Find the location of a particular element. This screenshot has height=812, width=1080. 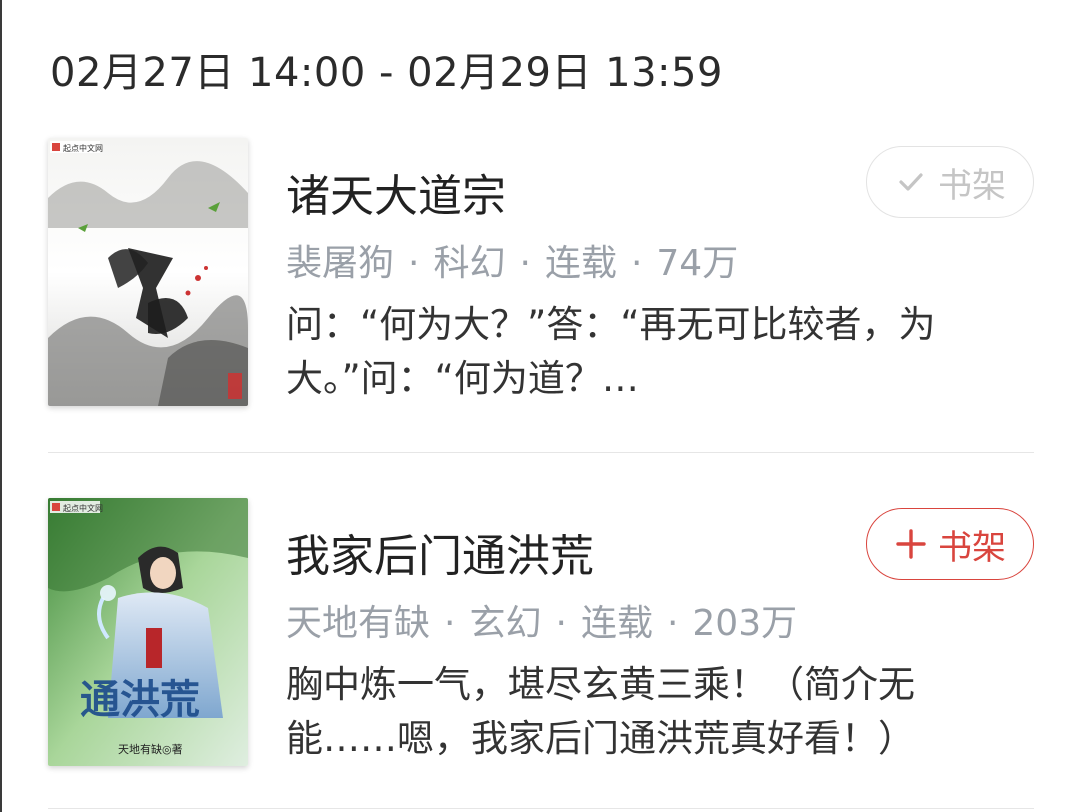

book-author: 天地有缺 is located at coordinates (358, 623).